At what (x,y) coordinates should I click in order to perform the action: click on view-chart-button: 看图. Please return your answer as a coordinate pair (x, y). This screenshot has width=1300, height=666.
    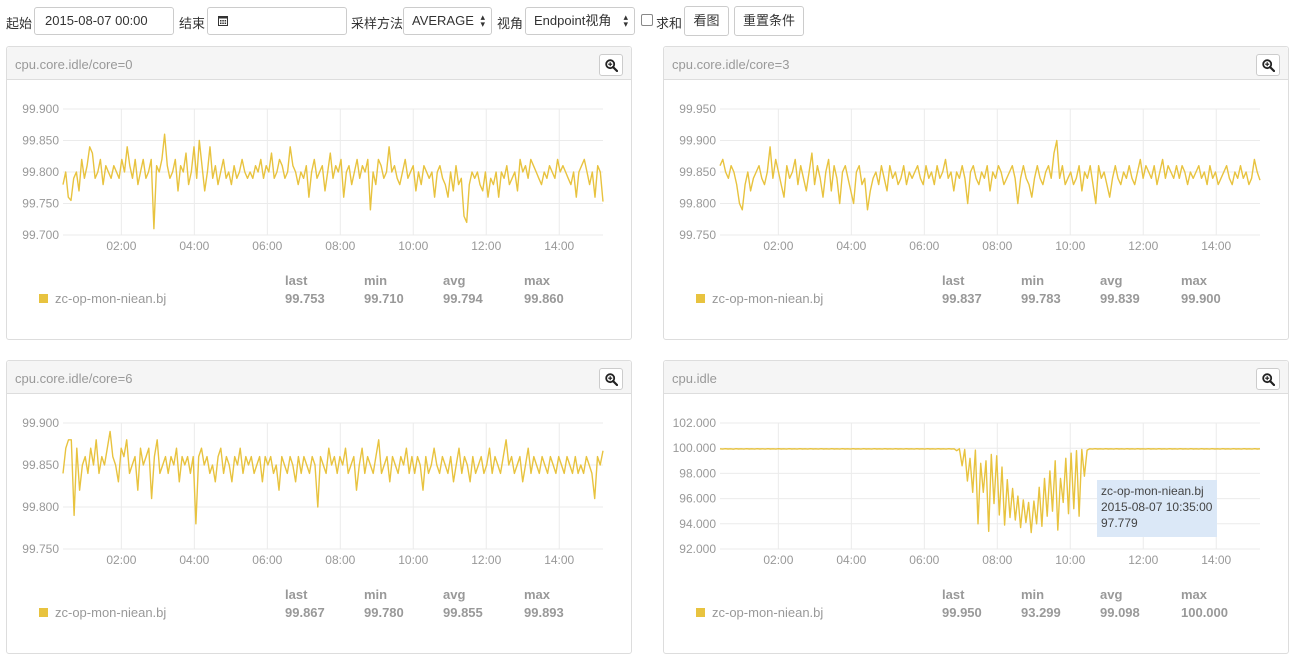
    Looking at the image, I should click on (706, 21).